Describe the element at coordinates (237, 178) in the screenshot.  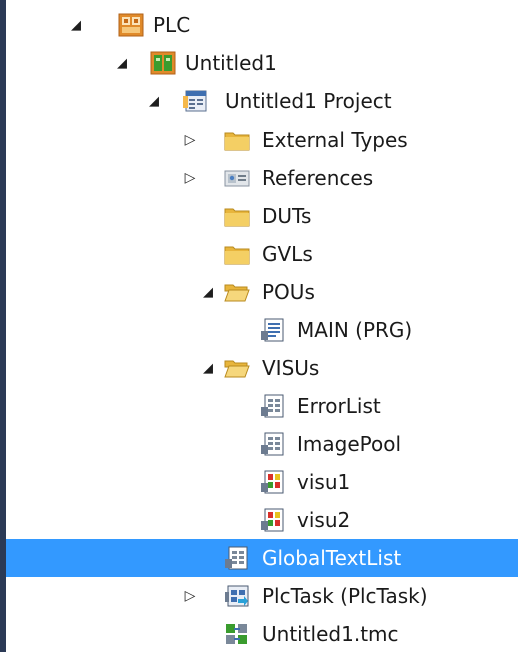
I see `references-icon` at that location.